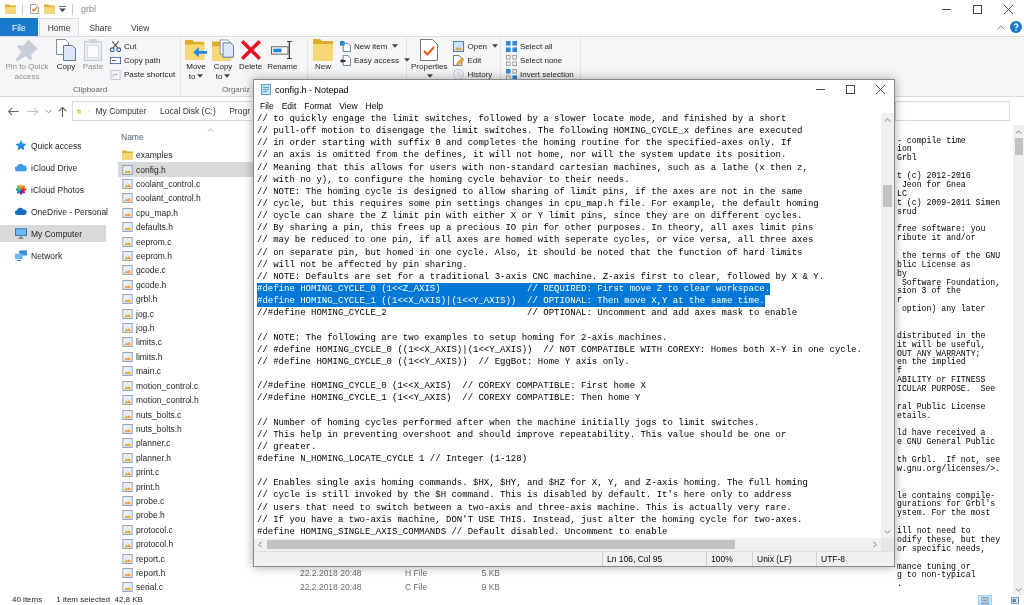  Describe the element at coordinates (121, 111) in the screenshot. I see `breadcrumb: My Computer` at that location.